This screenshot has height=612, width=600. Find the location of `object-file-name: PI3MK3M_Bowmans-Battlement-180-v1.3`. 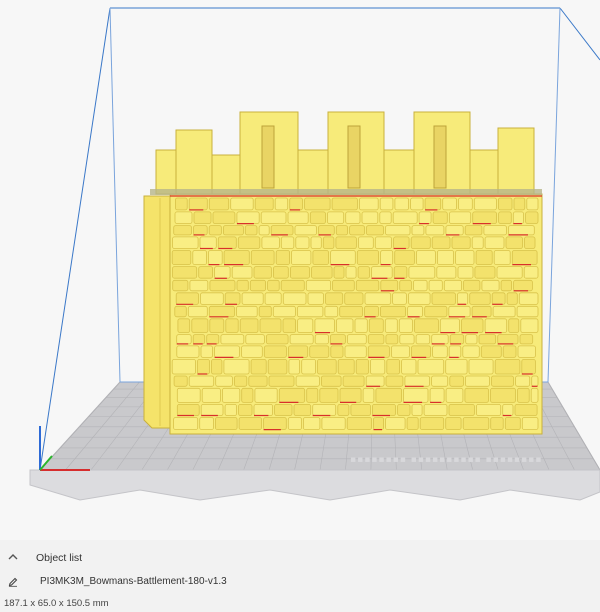

object-file-name: PI3MK3M_Bowmans-Battlement-180-v1.3 is located at coordinates (133, 581).